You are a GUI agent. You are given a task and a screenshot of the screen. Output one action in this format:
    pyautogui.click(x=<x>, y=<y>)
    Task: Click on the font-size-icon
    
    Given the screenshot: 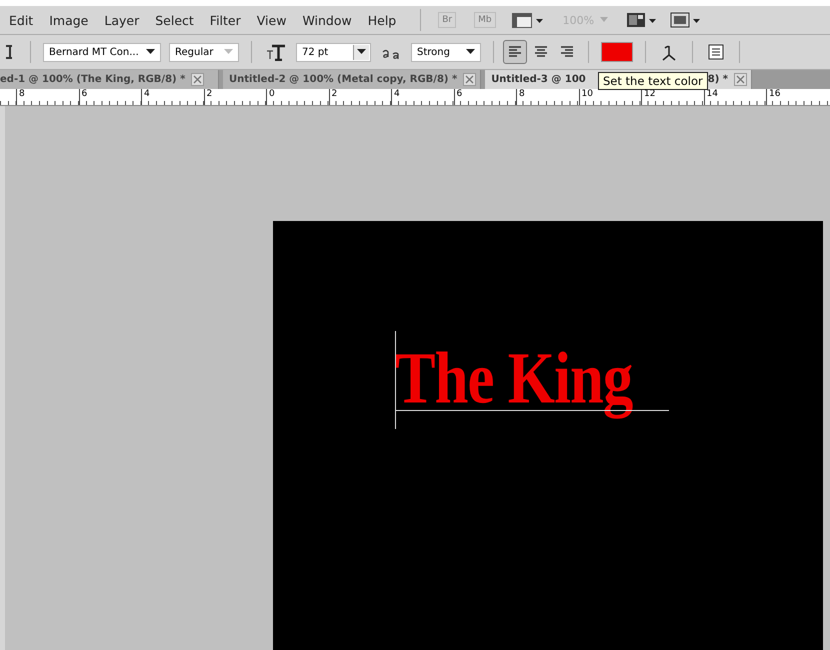 What is the action you would take?
    pyautogui.click(x=276, y=52)
    